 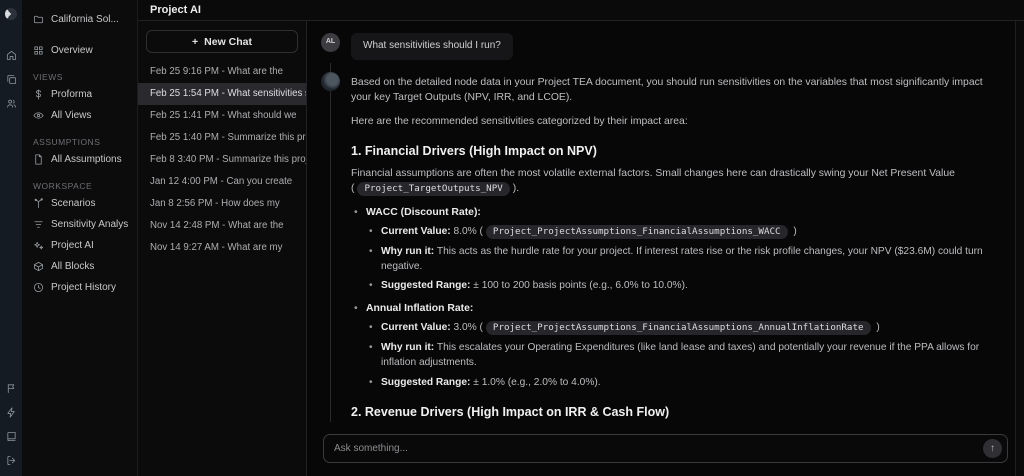 I want to click on sidebar-item-all-views: All Views, so click(x=79, y=115).